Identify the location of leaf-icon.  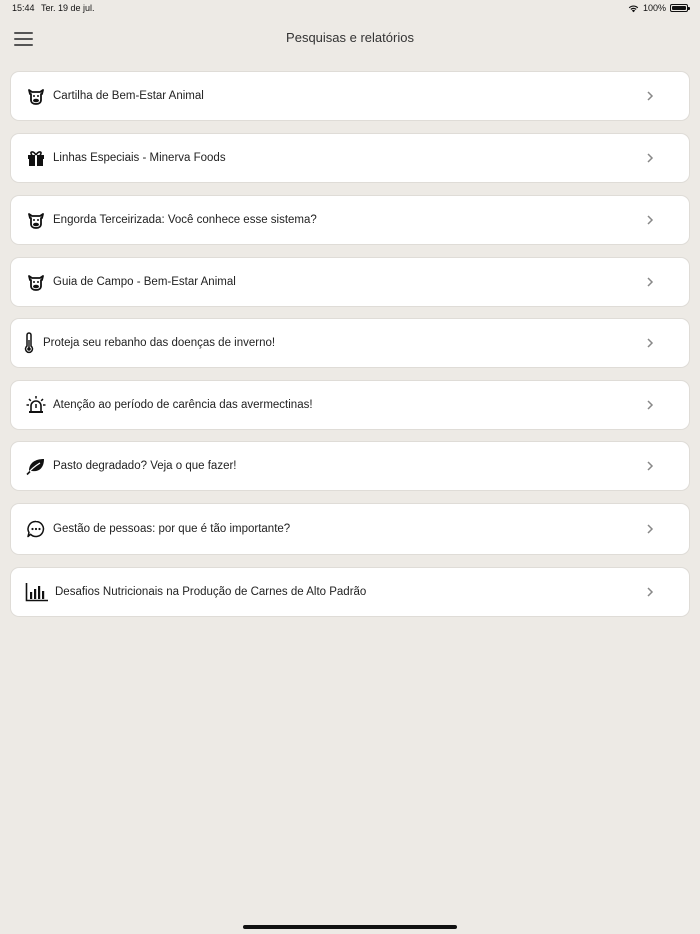
(36, 466).